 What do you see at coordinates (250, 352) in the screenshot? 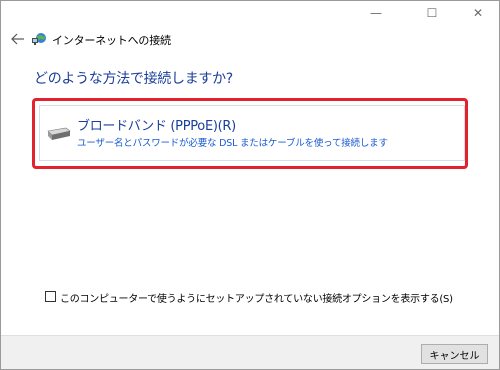
I see `footer-bar: キャンセル` at bounding box center [250, 352].